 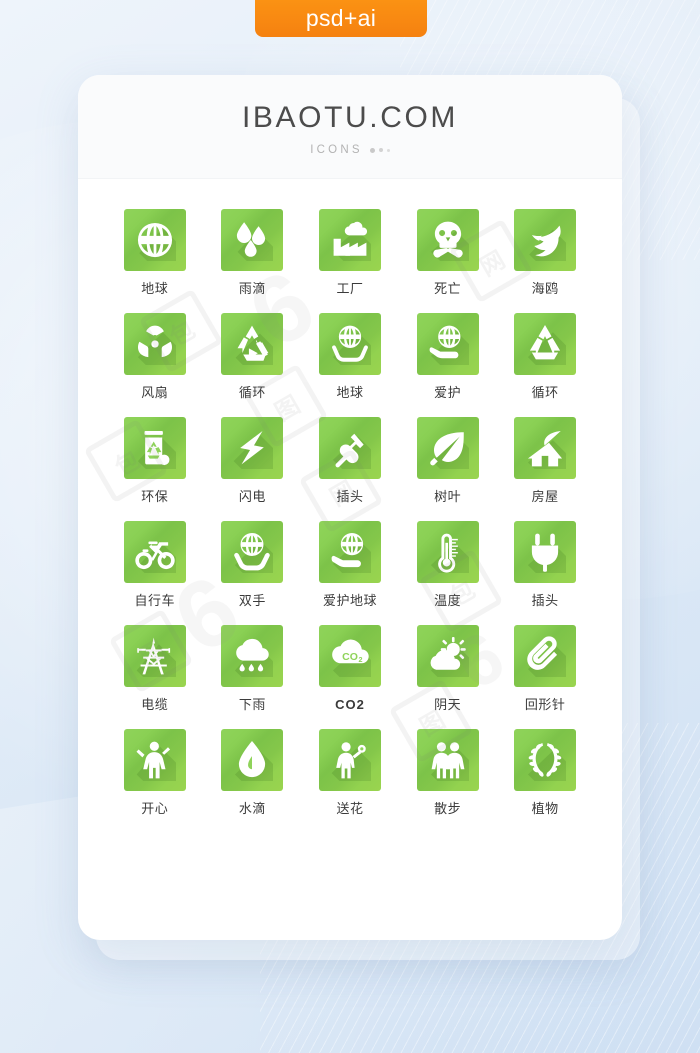 I want to click on icon-cell: 植物, so click(x=545, y=772).